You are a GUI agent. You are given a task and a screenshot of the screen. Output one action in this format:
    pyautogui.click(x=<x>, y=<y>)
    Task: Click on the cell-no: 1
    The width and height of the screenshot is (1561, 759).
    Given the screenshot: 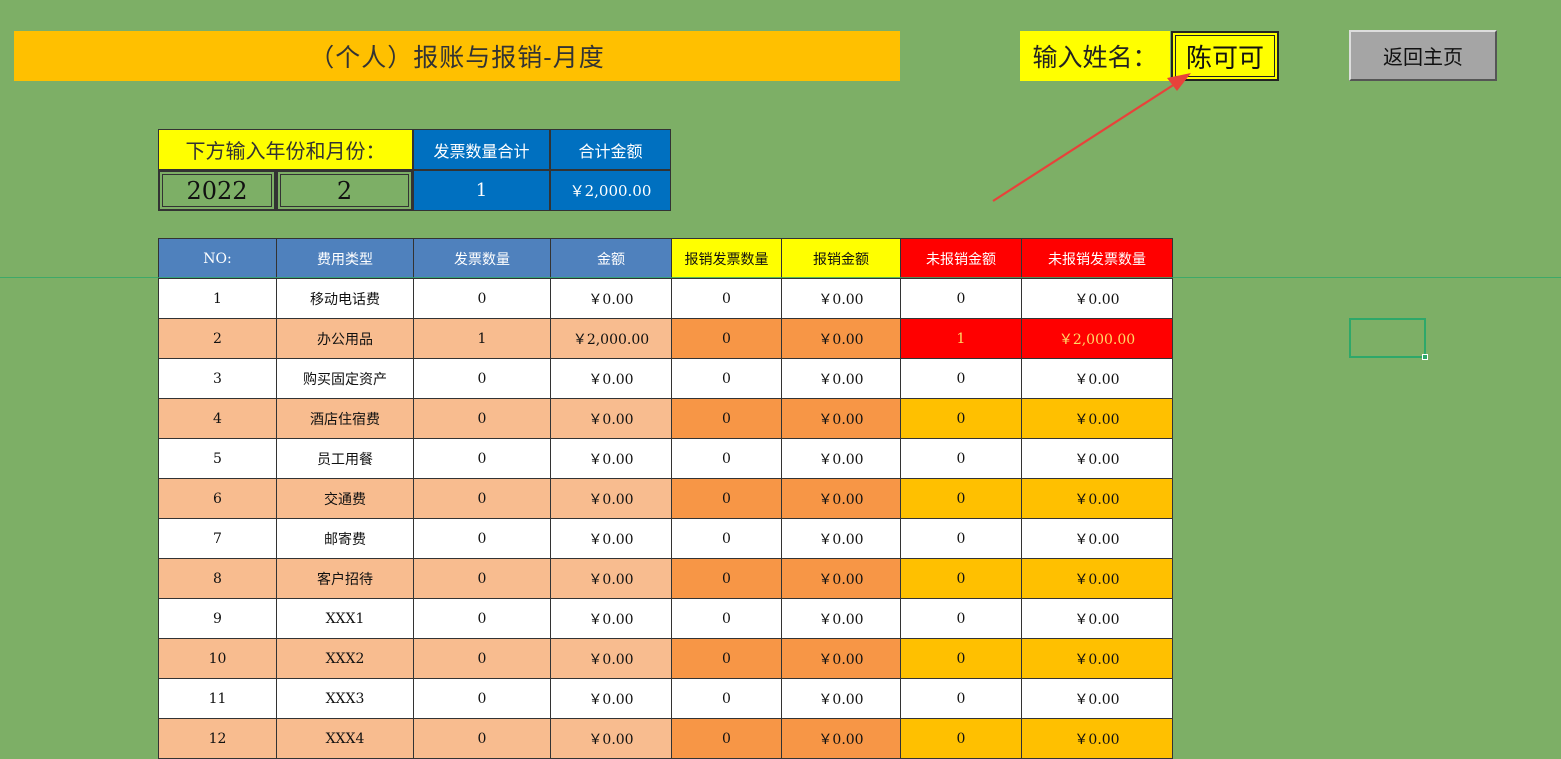 What is the action you would take?
    pyautogui.click(x=217, y=298)
    